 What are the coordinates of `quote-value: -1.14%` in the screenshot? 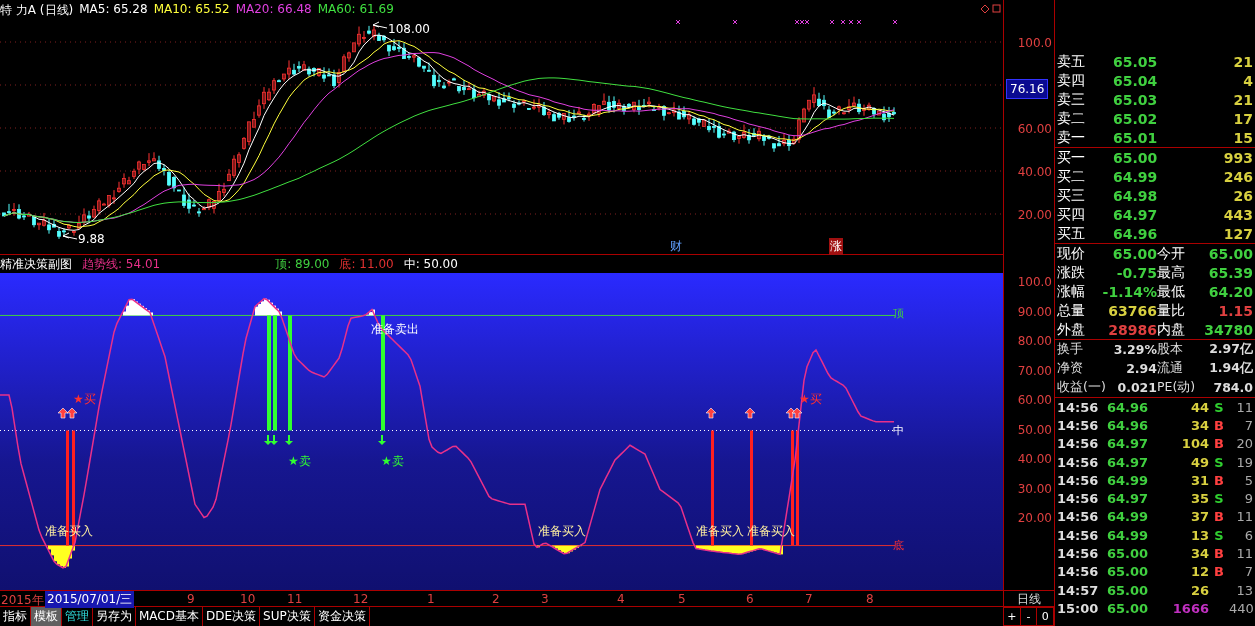 It's located at (1129, 291).